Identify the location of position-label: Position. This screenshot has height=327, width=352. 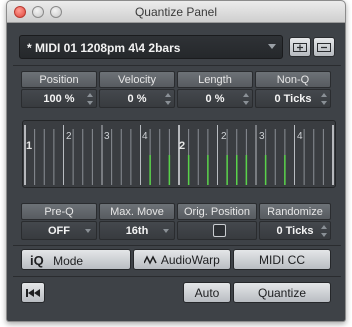
(59, 79).